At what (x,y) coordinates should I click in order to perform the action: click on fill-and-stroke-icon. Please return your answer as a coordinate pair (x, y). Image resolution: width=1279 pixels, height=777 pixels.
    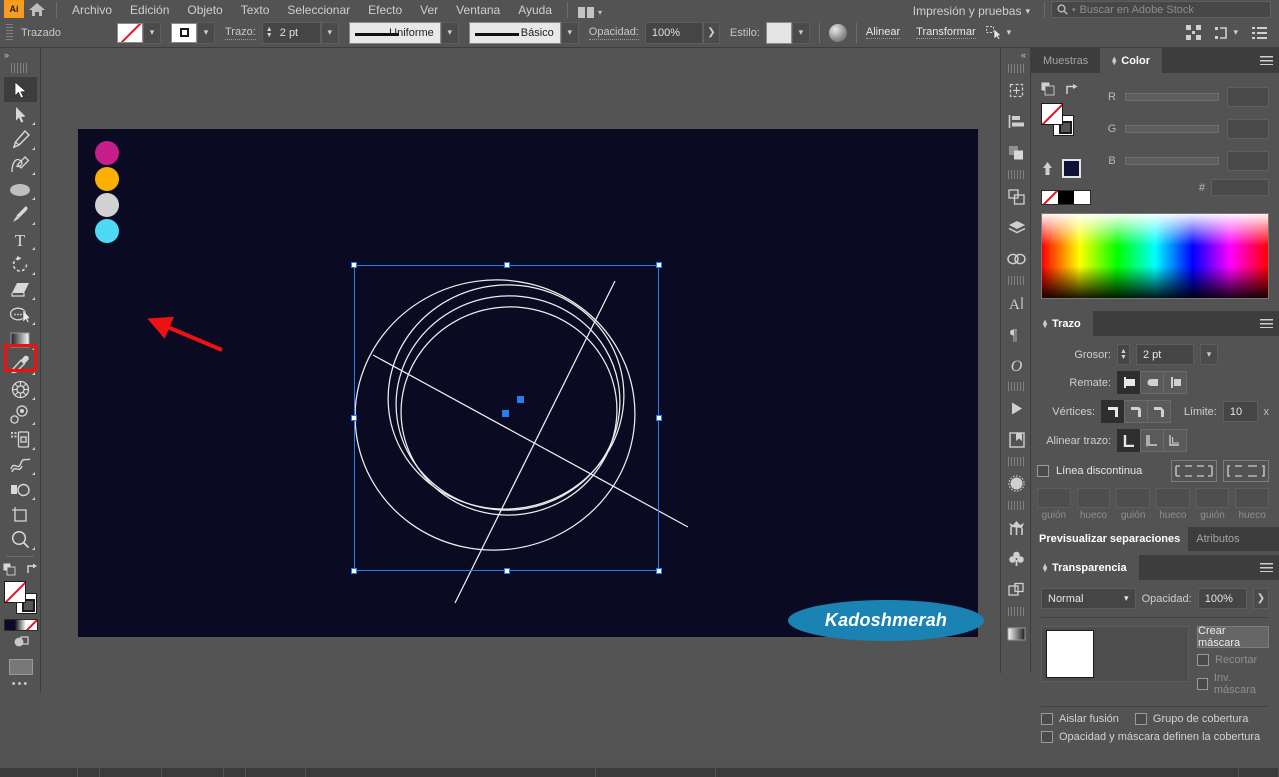
    Looking at the image, I should click on (1048, 89).